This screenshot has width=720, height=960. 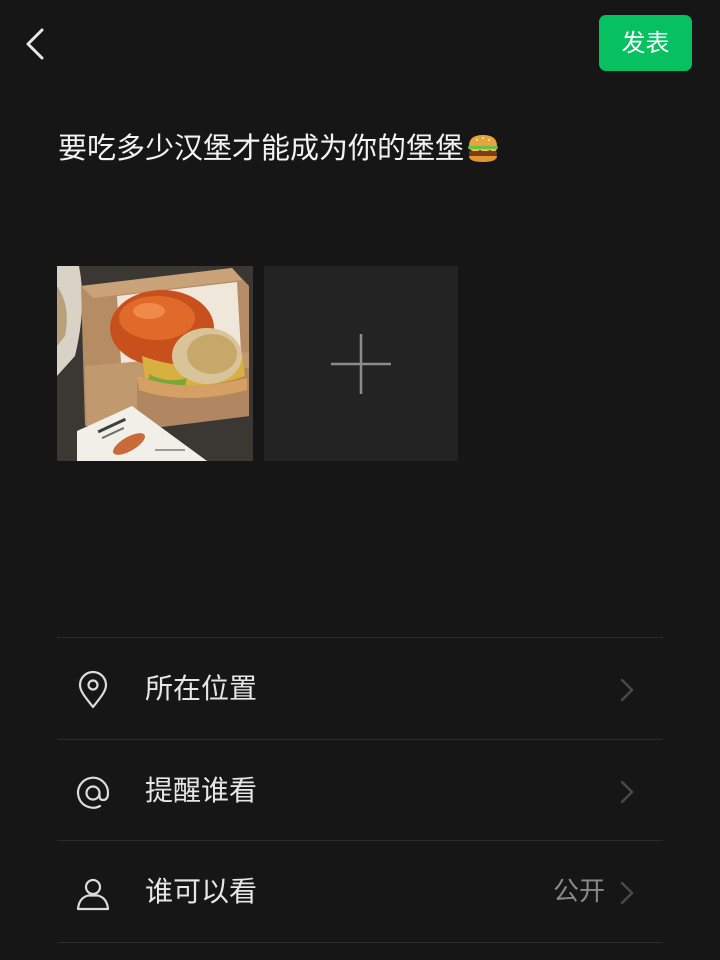 I want to click on option-label: 谁可以看, so click(x=201, y=891).